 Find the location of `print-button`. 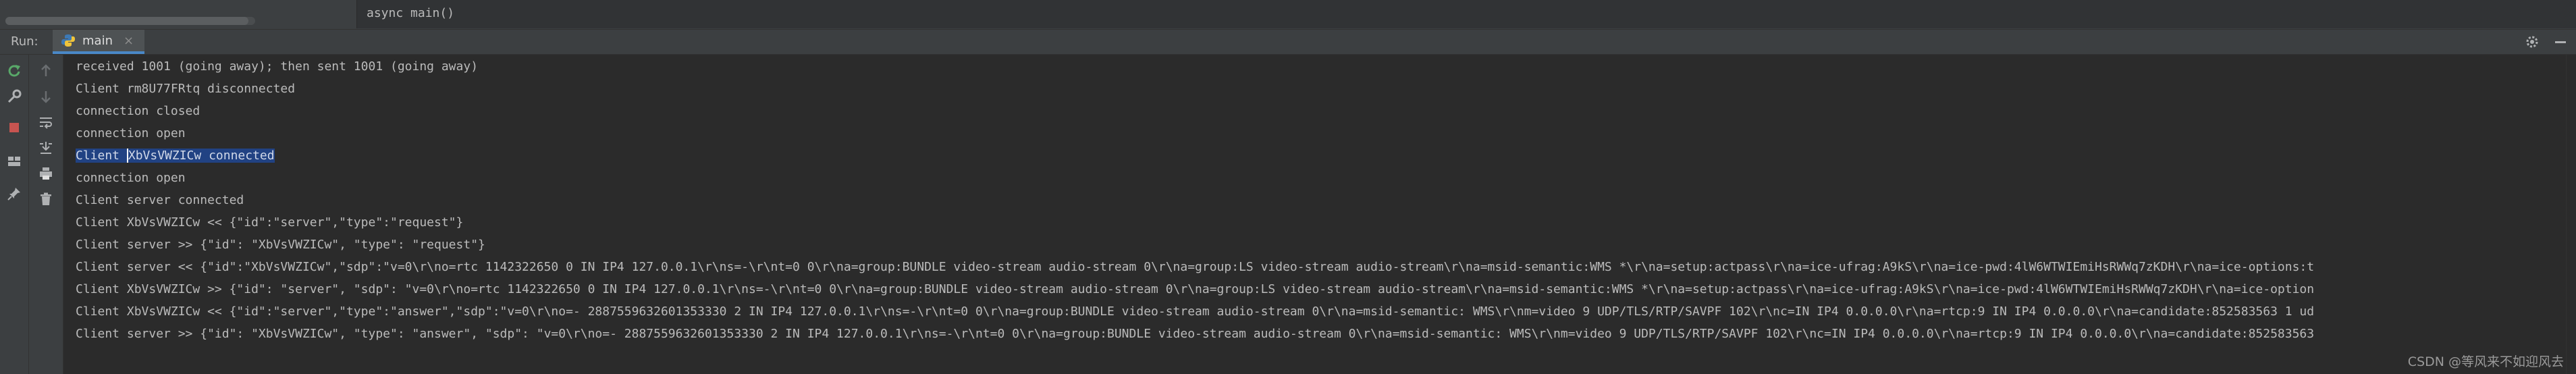

print-button is located at coordinates (46, 173).